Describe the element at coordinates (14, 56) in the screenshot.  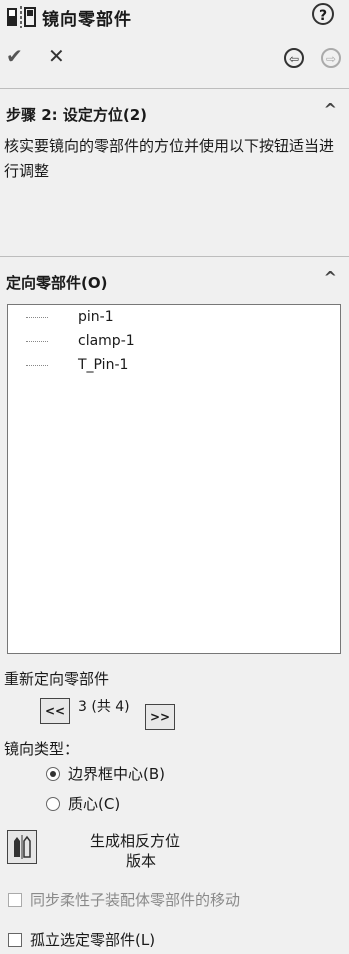
I see `ok-button: ✔` at that location.